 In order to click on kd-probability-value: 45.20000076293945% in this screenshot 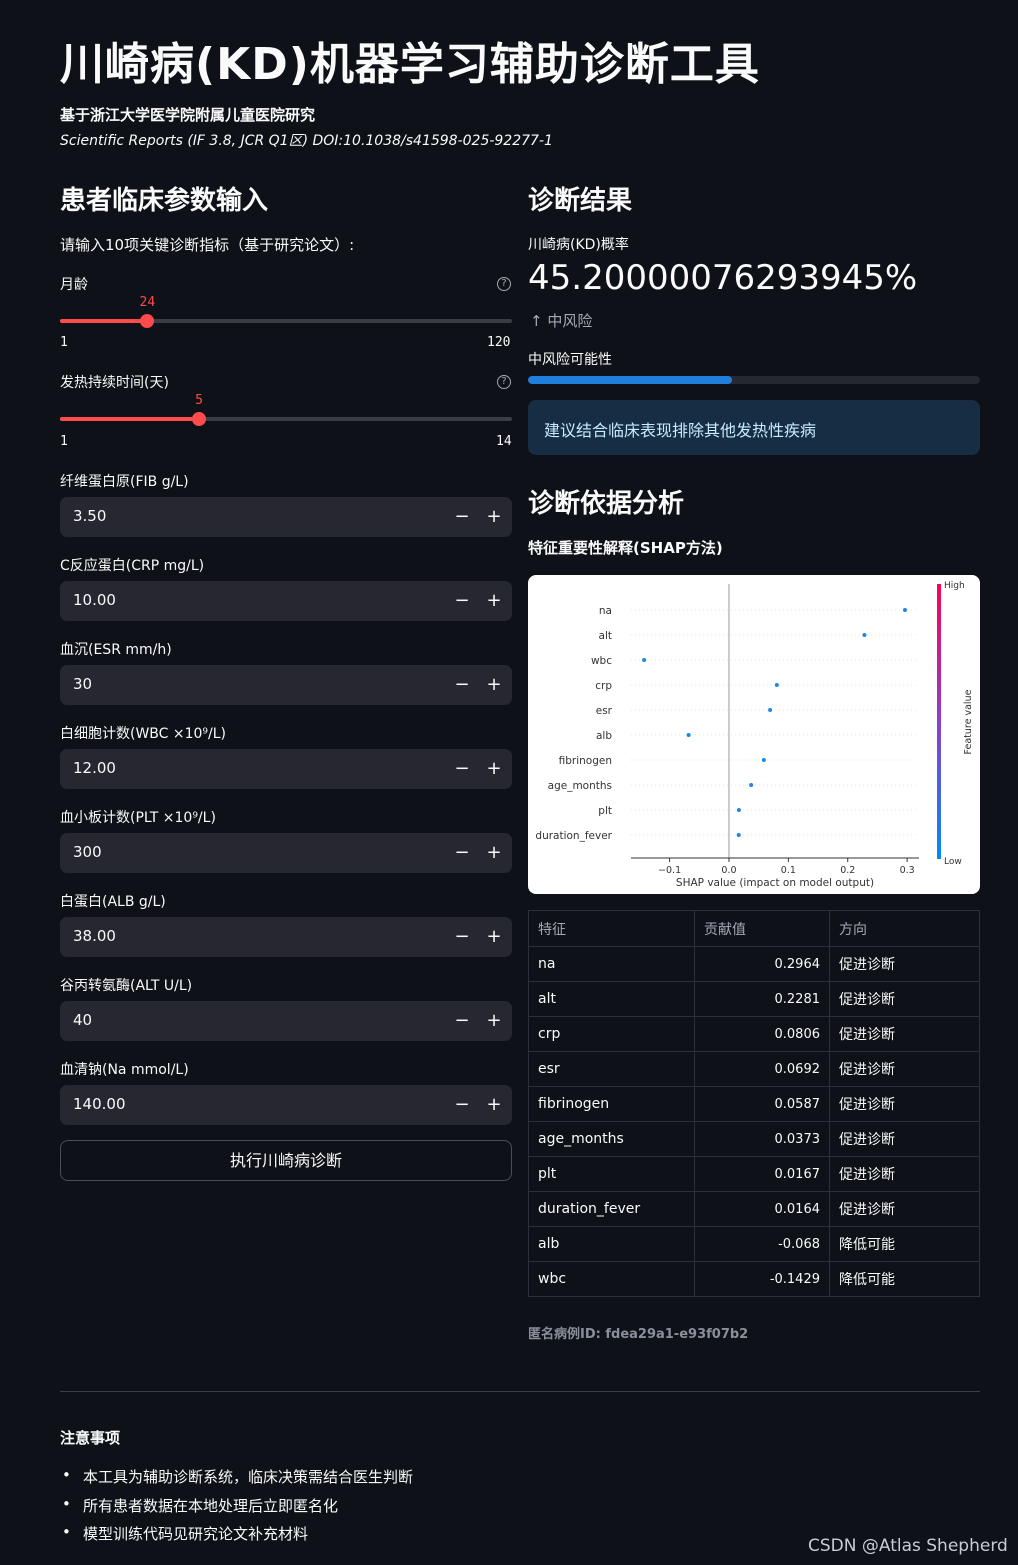, I will do `click(723, 278)`.